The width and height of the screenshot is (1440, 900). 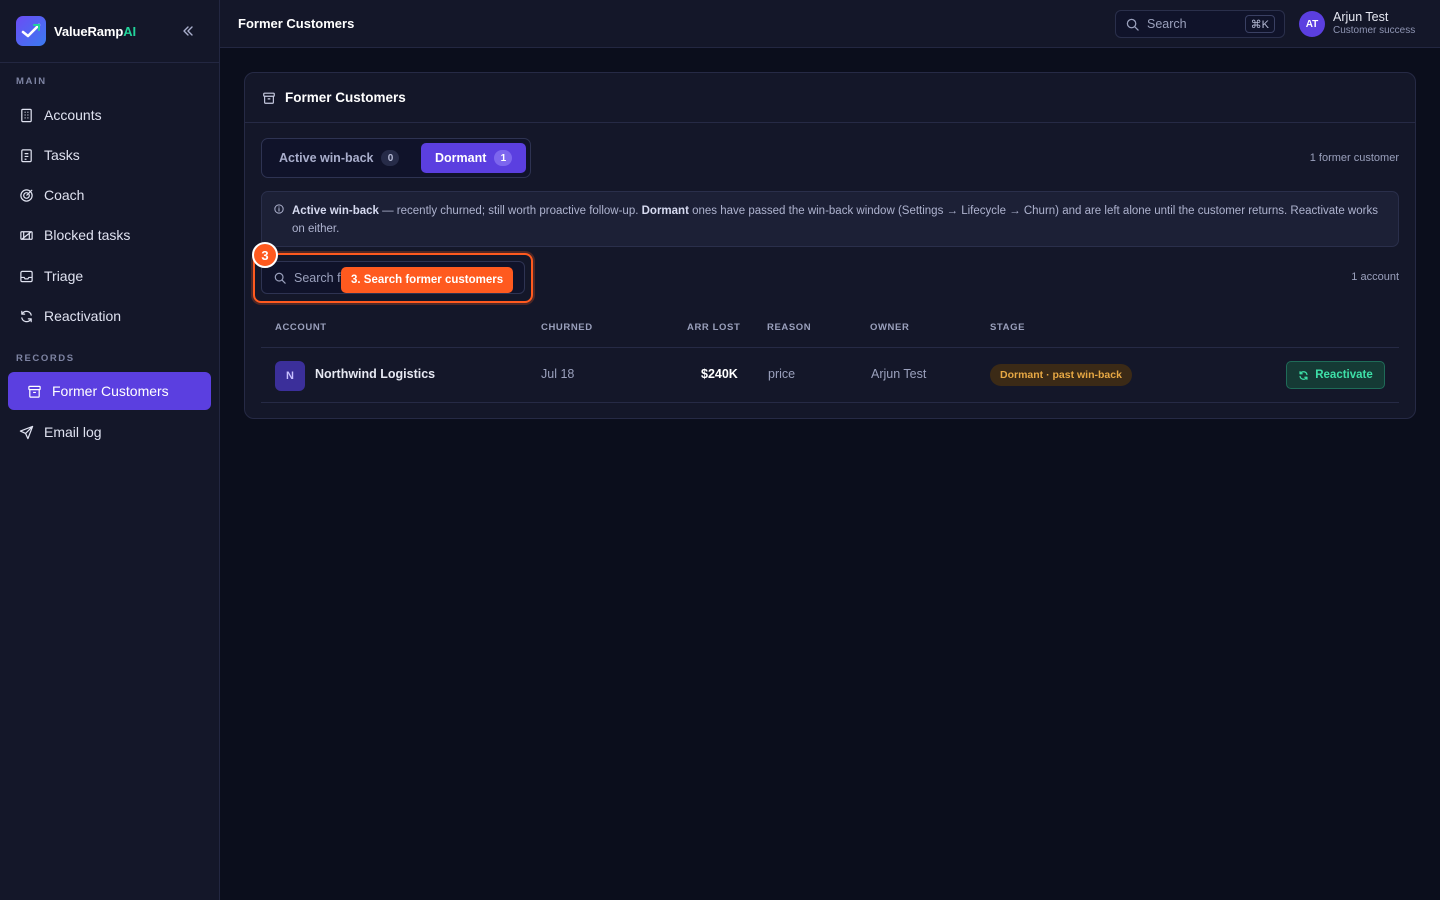 I want to click on column-header-account: ACCOUNT, so click(x=301, y=327).